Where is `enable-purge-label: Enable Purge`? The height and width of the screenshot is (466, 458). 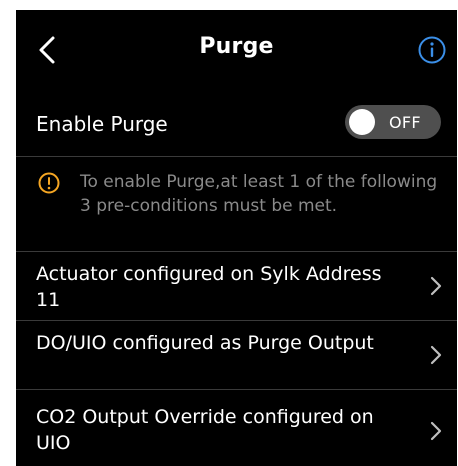 enable-purge-label: Enable Purge is located at coordinates (102, 124).